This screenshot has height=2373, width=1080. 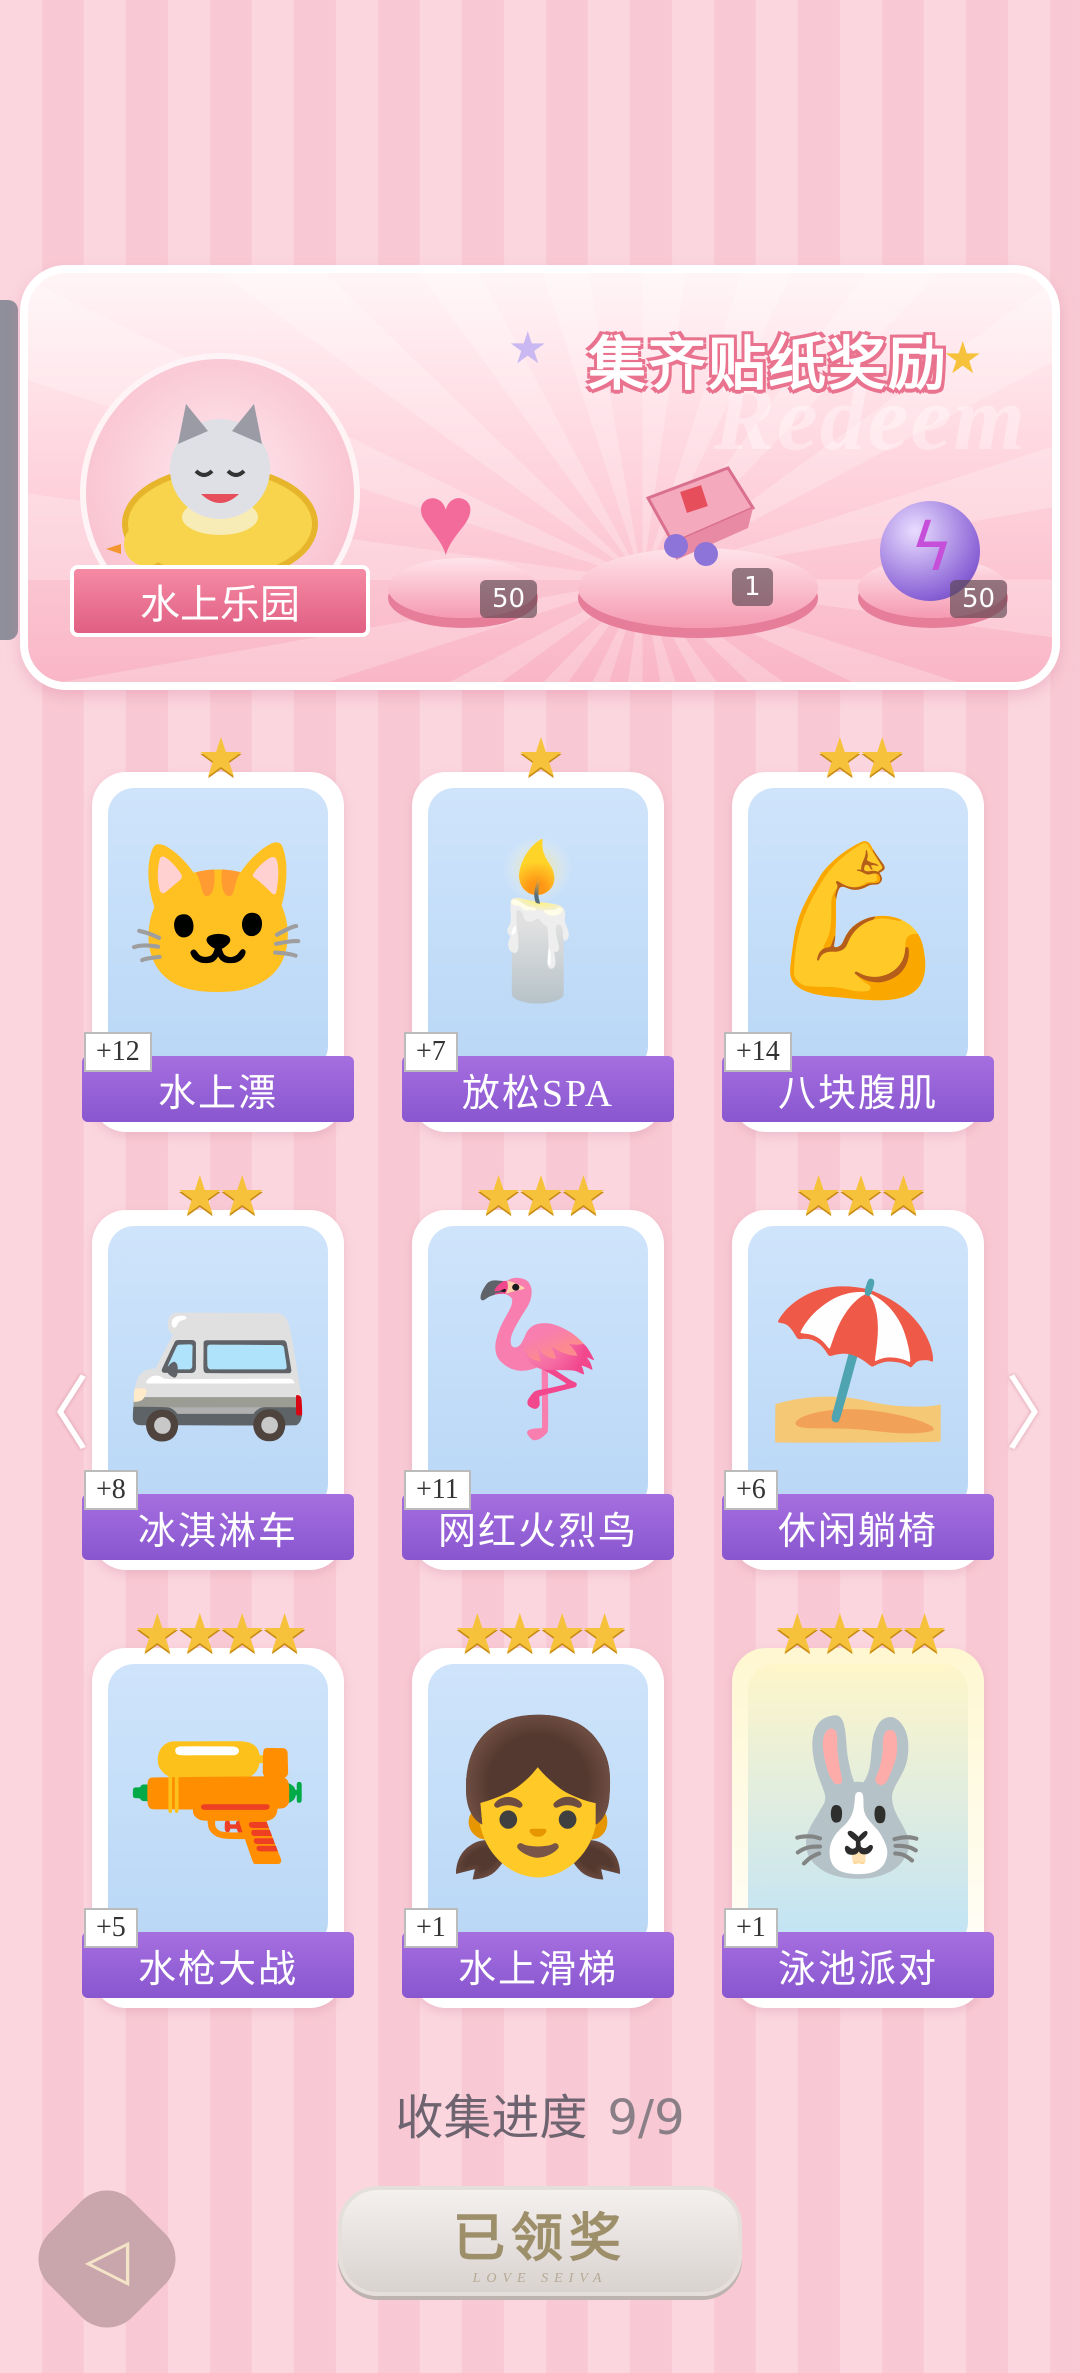 What do you see at coordinates (111, 1928) in the screenshot?
I see `sticker-count: +5` at bounding box center [111, 1928].